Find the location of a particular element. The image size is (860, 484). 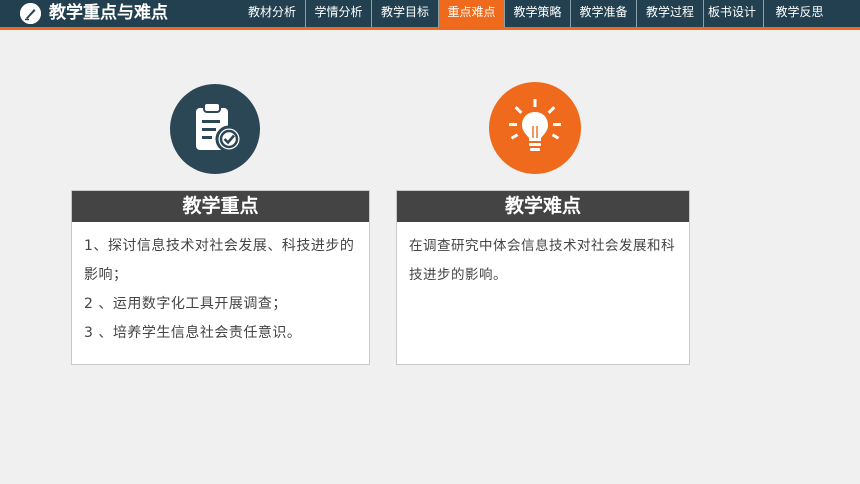

nav-item-key-difficult-points: 重点难点 is located at coordinates (471, 13).